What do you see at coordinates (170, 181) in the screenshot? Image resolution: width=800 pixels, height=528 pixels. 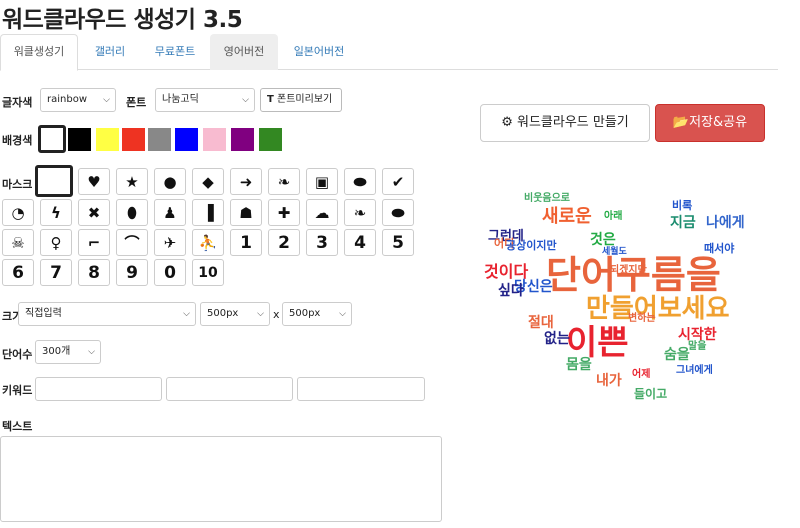 I see `circle-icon: ●` at bounding box center [170, 181].